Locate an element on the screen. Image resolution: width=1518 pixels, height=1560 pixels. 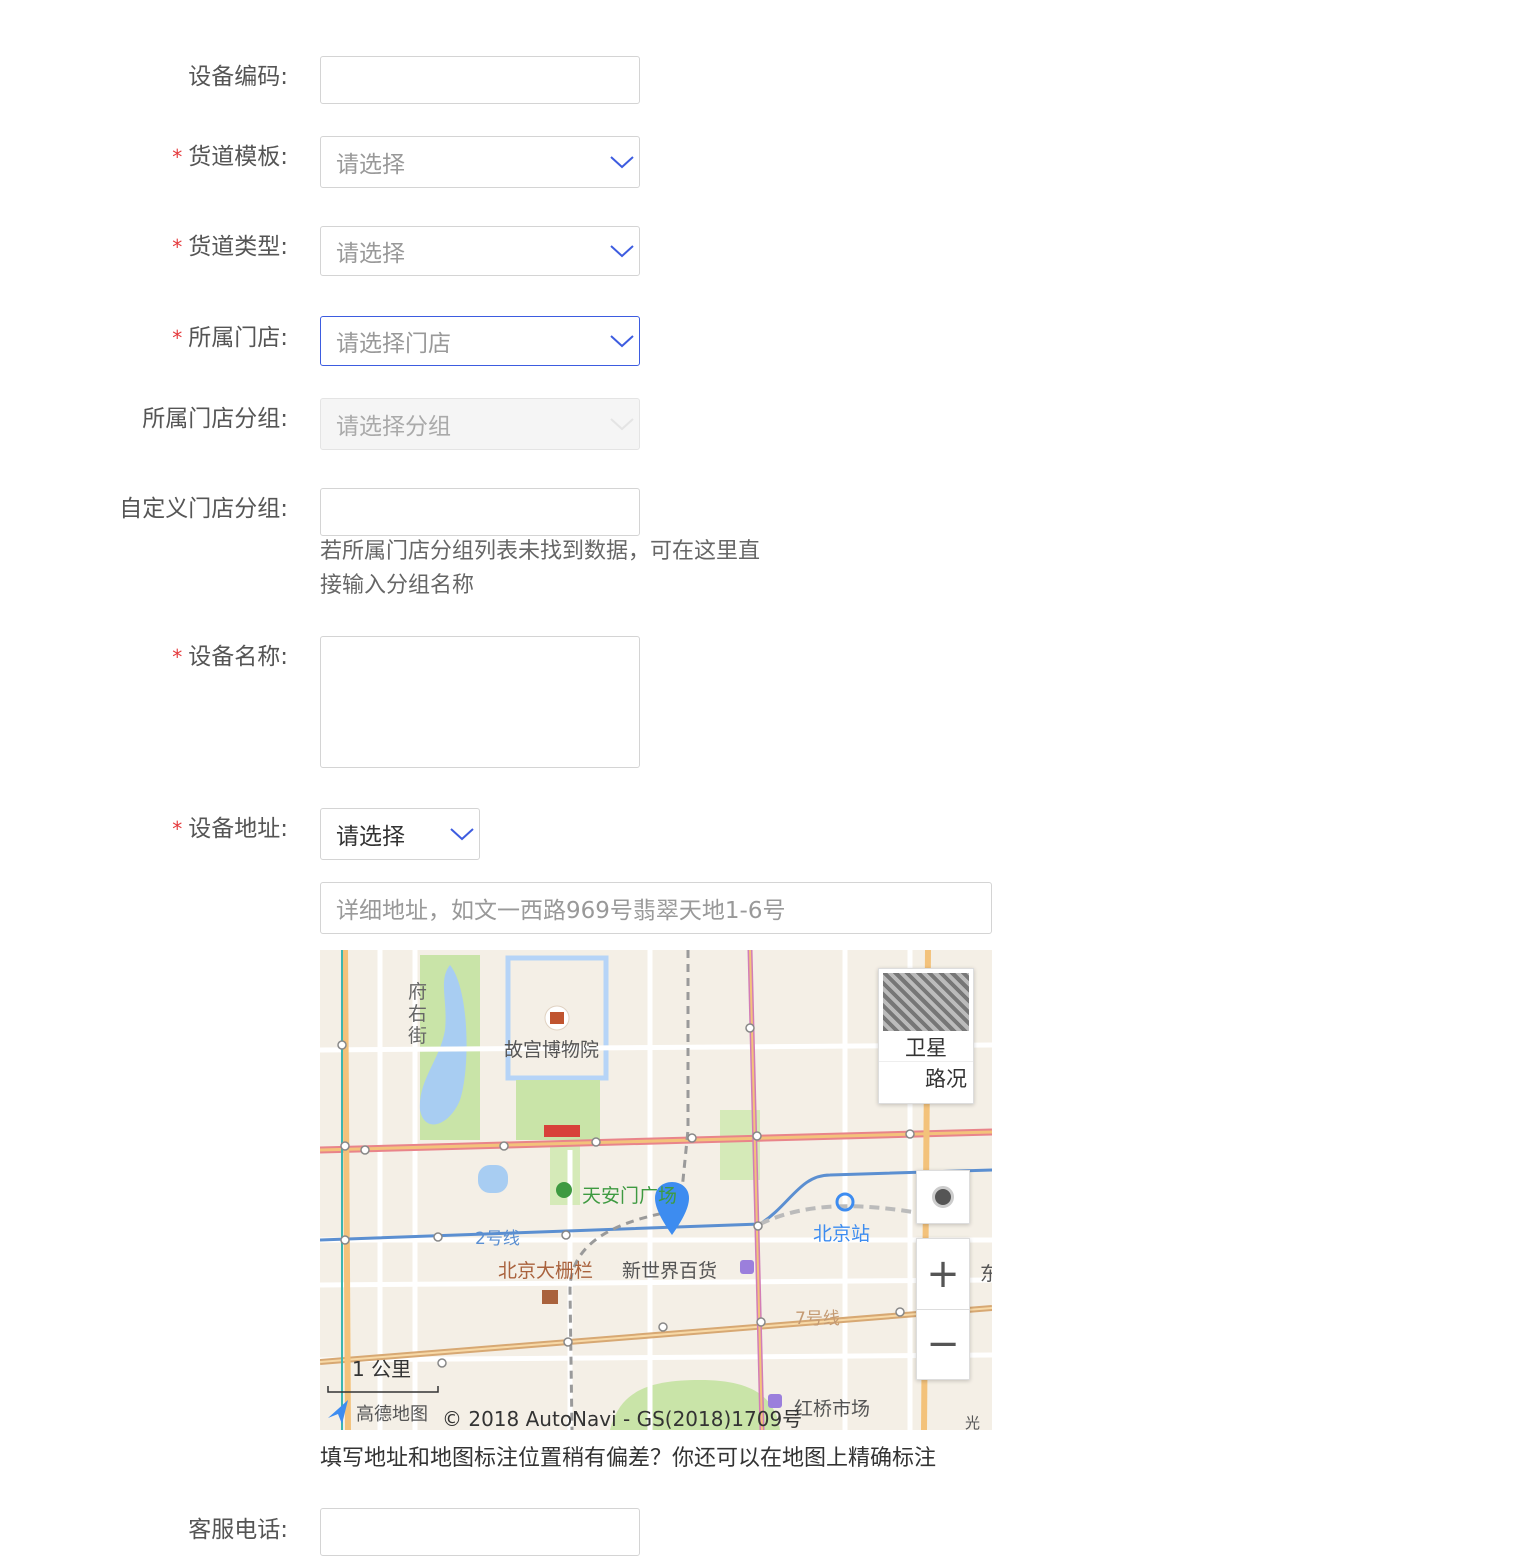
satellite-toggle: 卫星 is located at coordinates (926, 1048).